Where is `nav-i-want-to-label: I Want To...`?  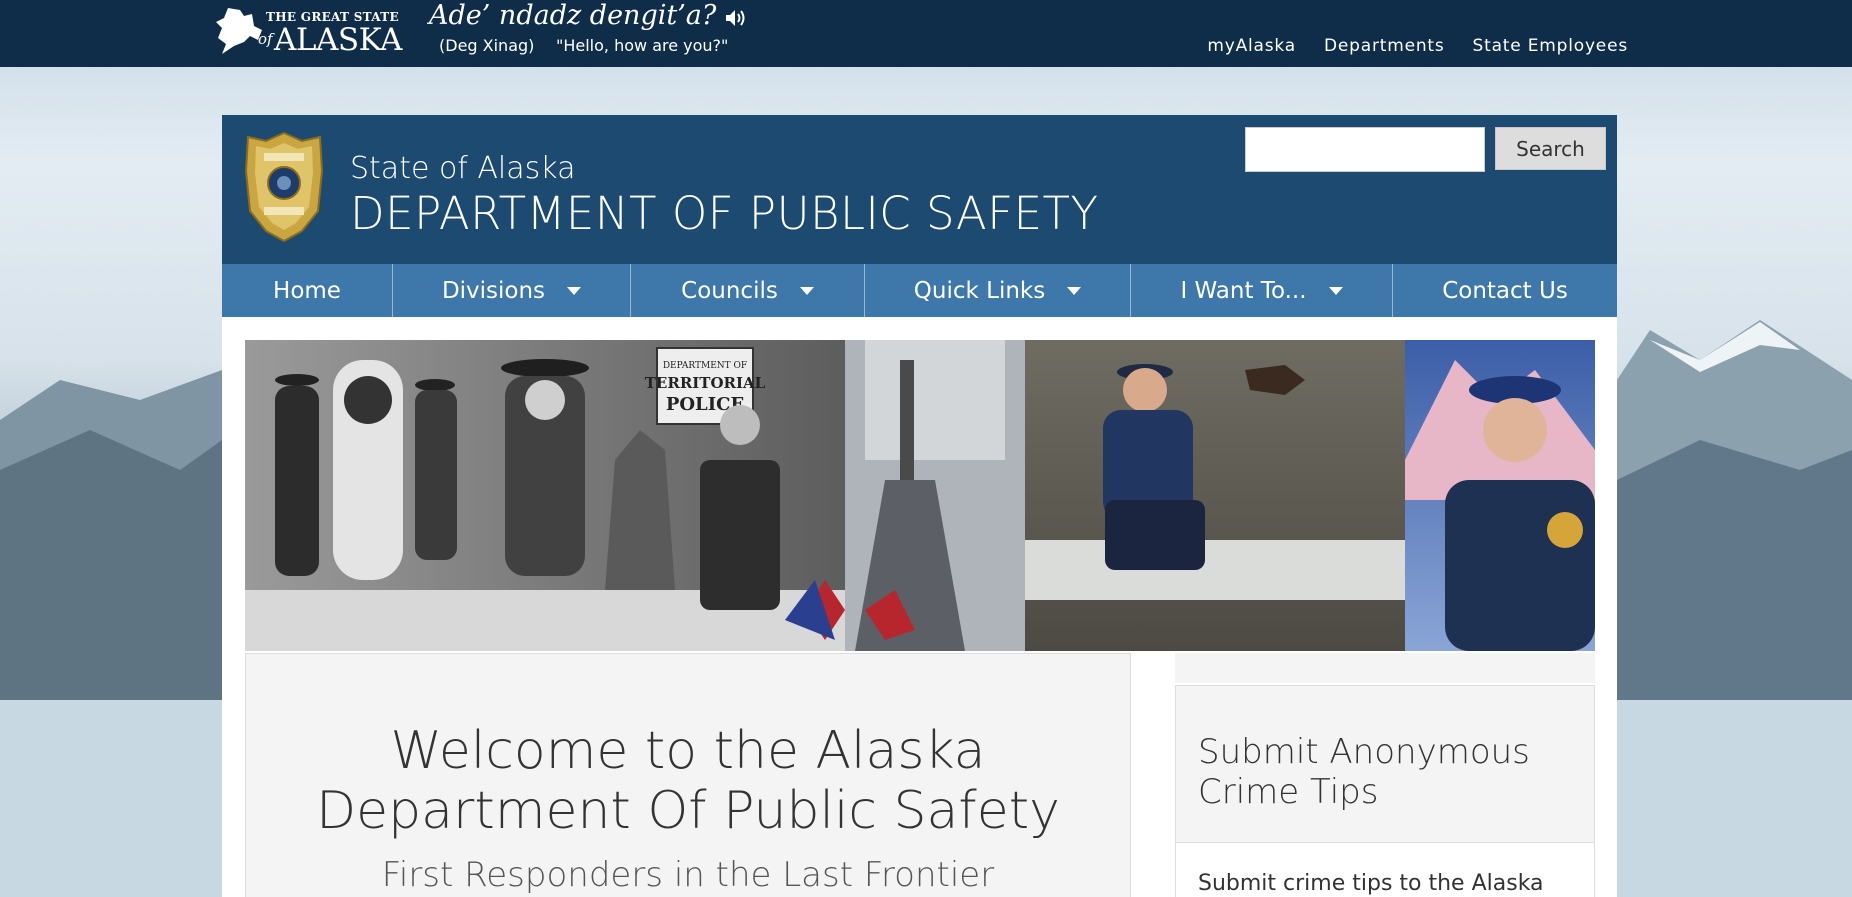
nav-i-want-to-label: I Want To... is located at coordinates (1243, 290).